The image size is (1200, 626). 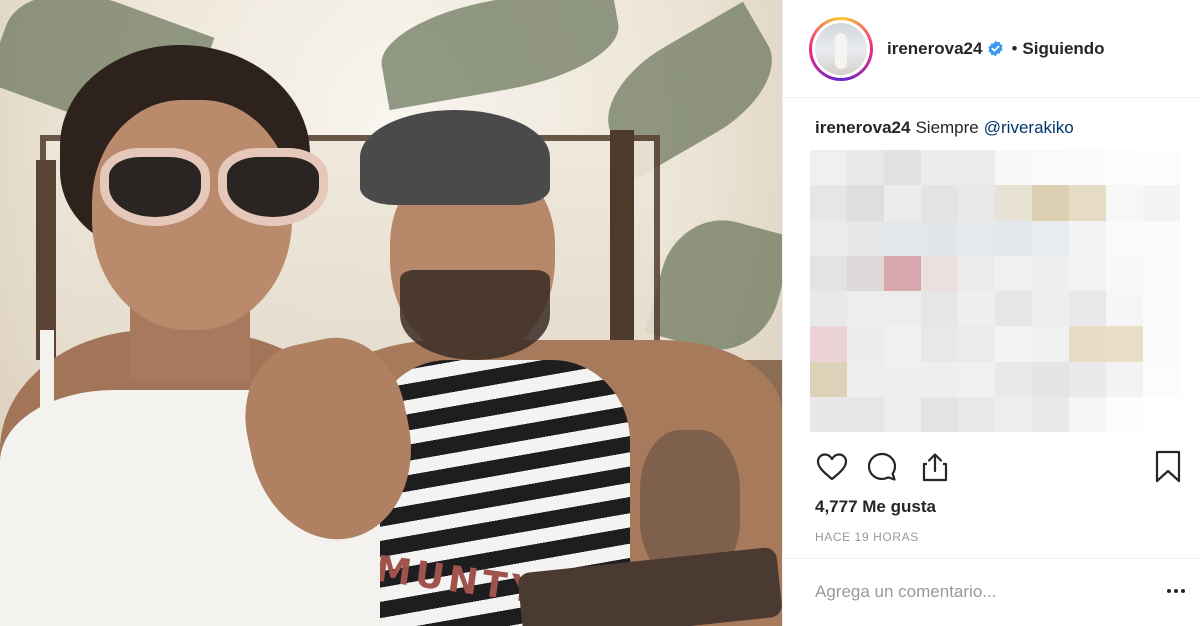 I want to click on post-caption: irenerova24 Siempre @riverakiko, so click(x=944, y=128).